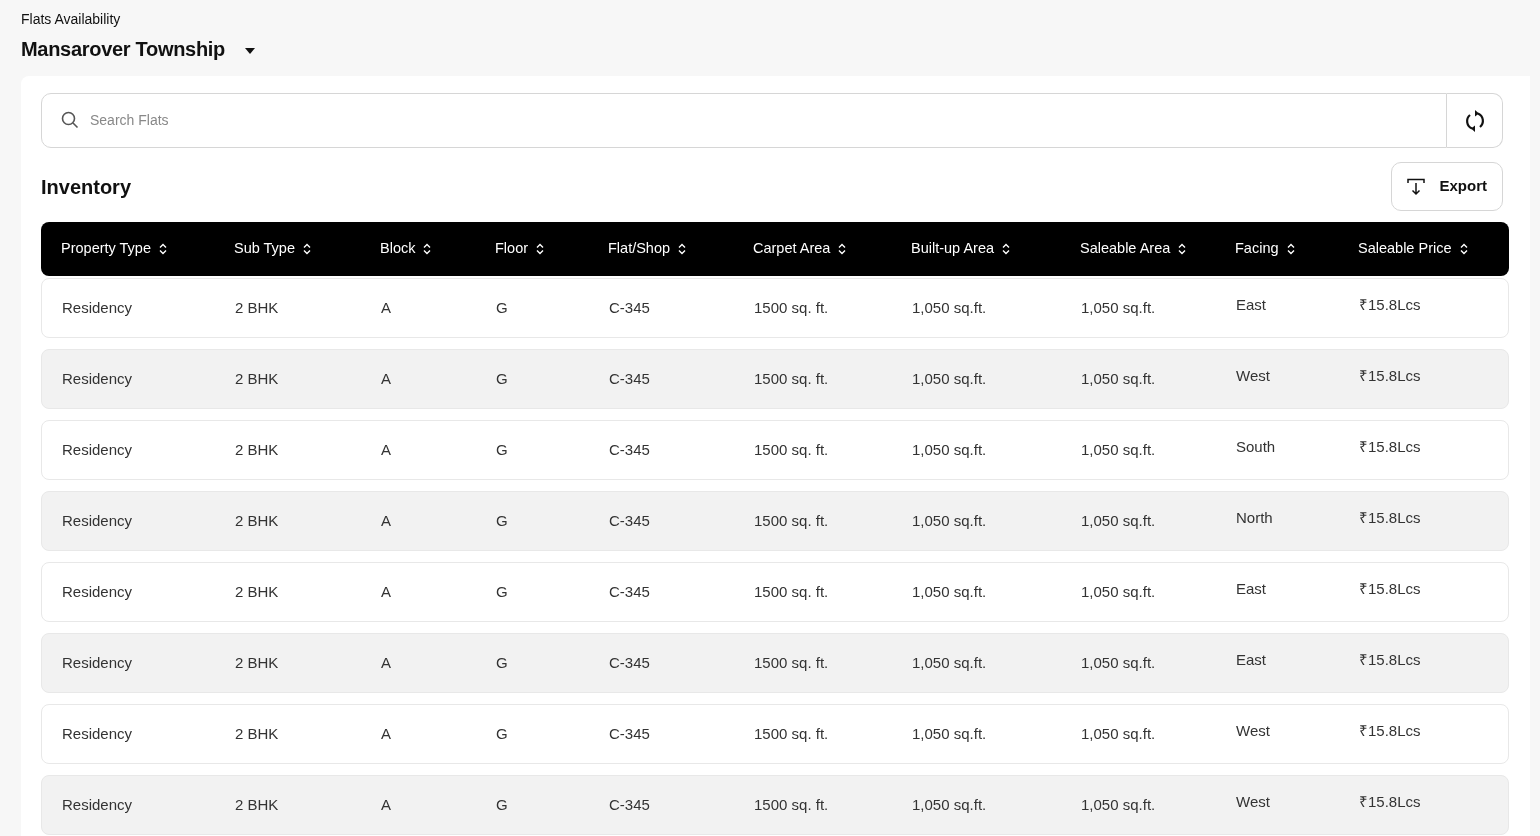 The height and width of the screenshot is (836, 1540). Describe the element at coordinates (792, 249) in the screenshot. I see `column-header: Carpet Area` at that location.